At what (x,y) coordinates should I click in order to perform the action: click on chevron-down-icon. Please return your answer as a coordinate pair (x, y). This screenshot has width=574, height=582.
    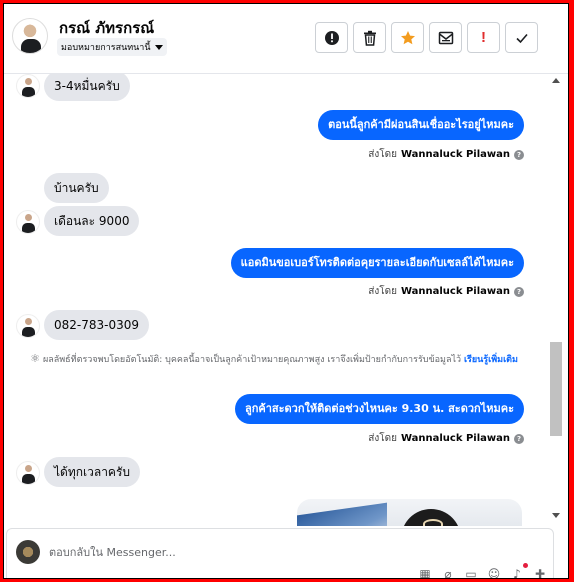
    Looking at the image, I should click on (158, 47).